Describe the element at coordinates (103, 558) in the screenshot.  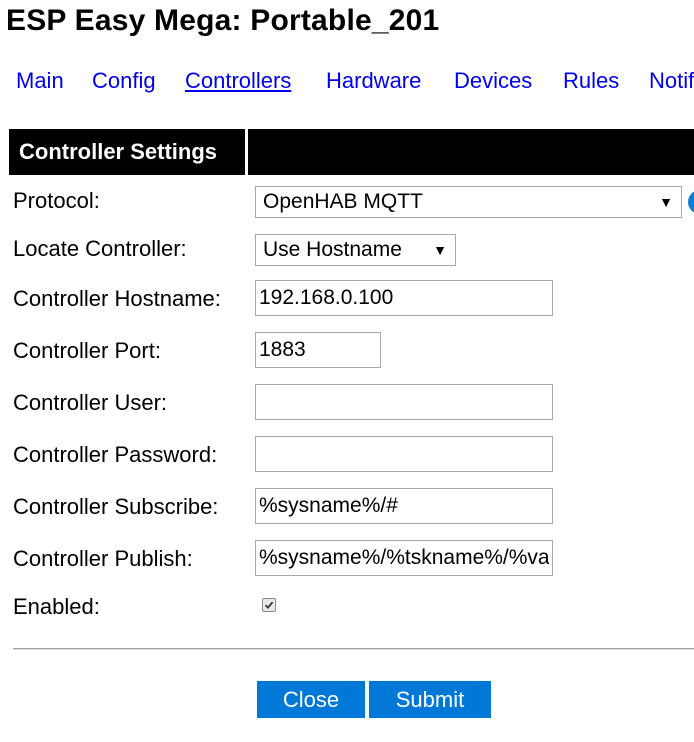
I see `controller-publish-label: Controller Publish:` at that location.